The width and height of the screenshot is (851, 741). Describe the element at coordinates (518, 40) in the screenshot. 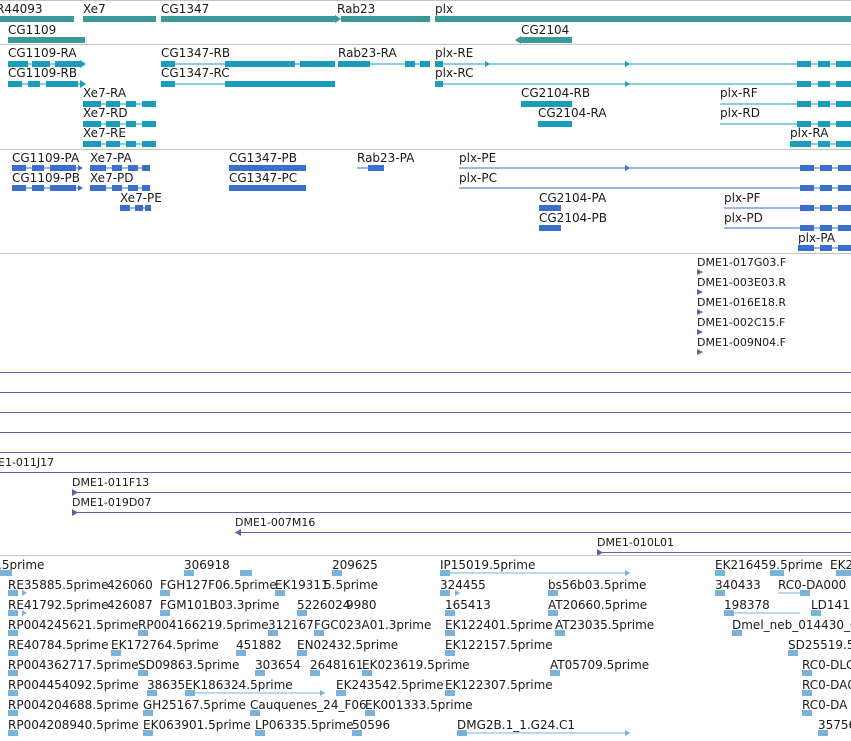

I see `gene-arrow-cg2104` at that location.